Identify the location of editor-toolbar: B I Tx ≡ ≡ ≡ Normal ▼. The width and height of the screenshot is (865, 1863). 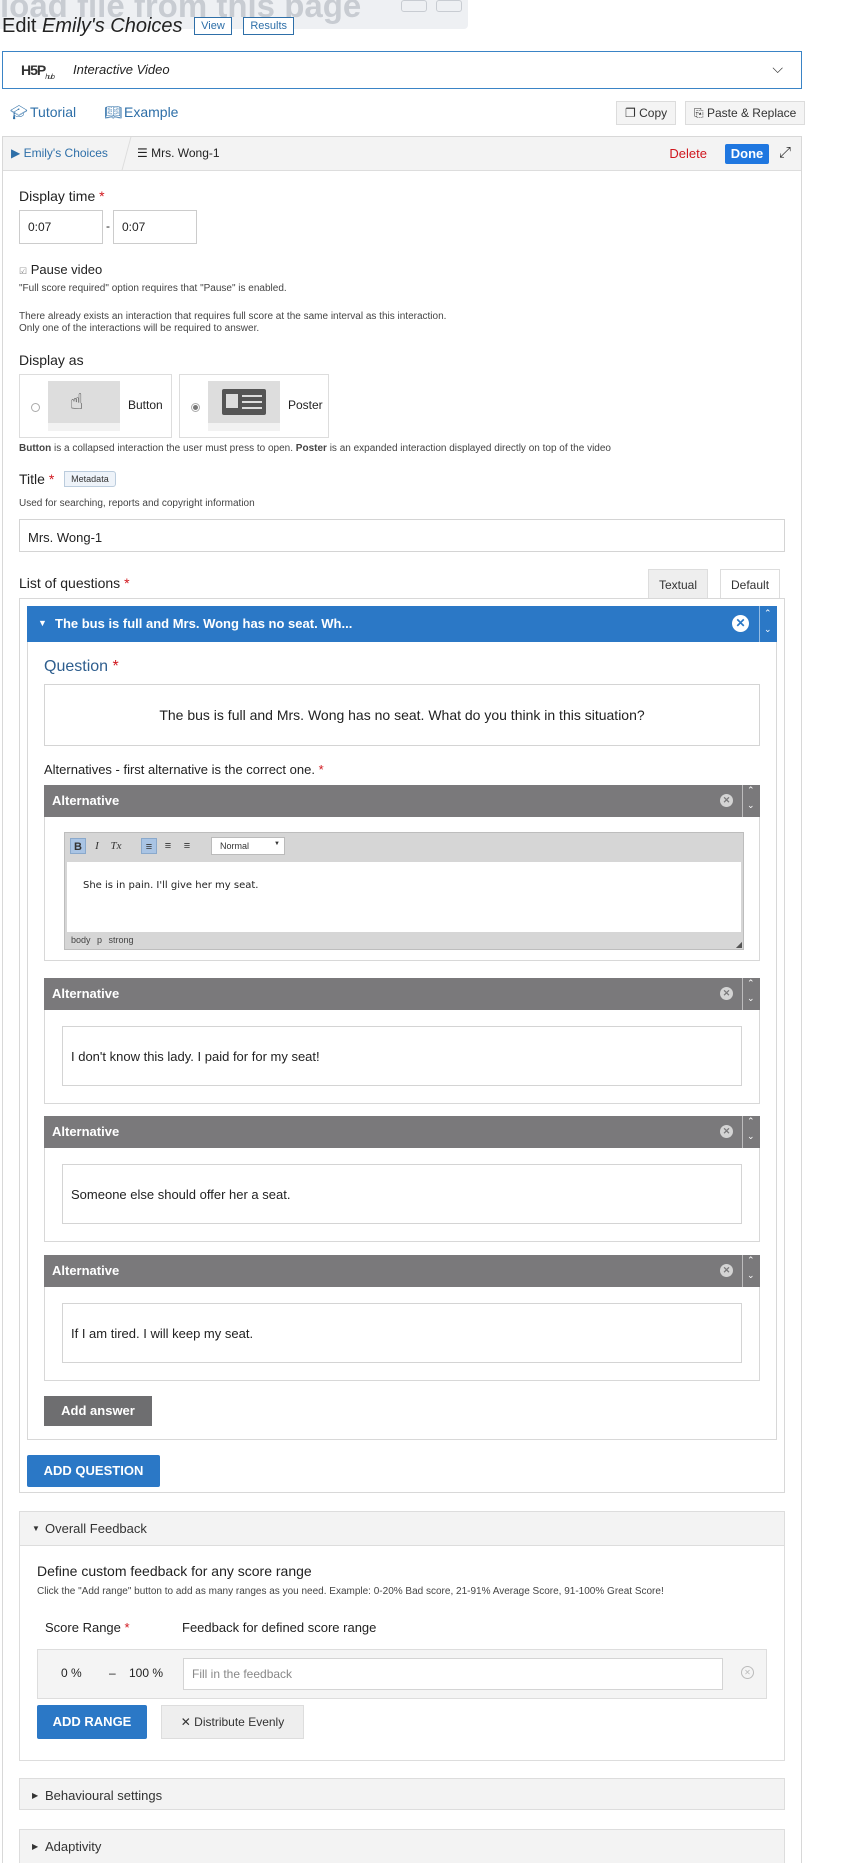
(404, 846).